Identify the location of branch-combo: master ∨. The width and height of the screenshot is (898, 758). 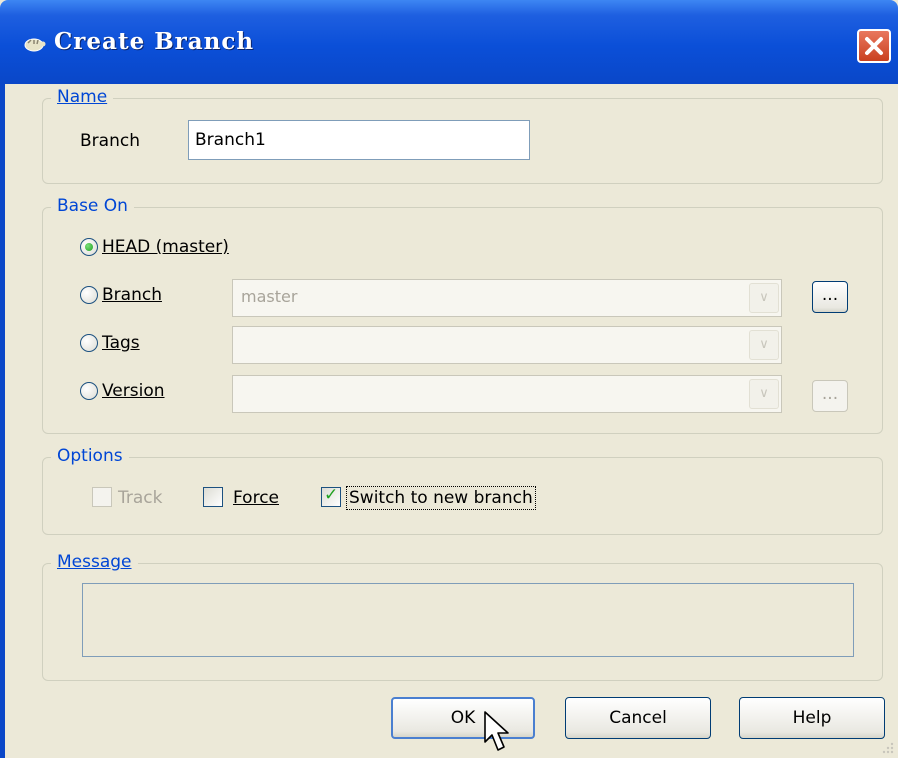
(507, 298).